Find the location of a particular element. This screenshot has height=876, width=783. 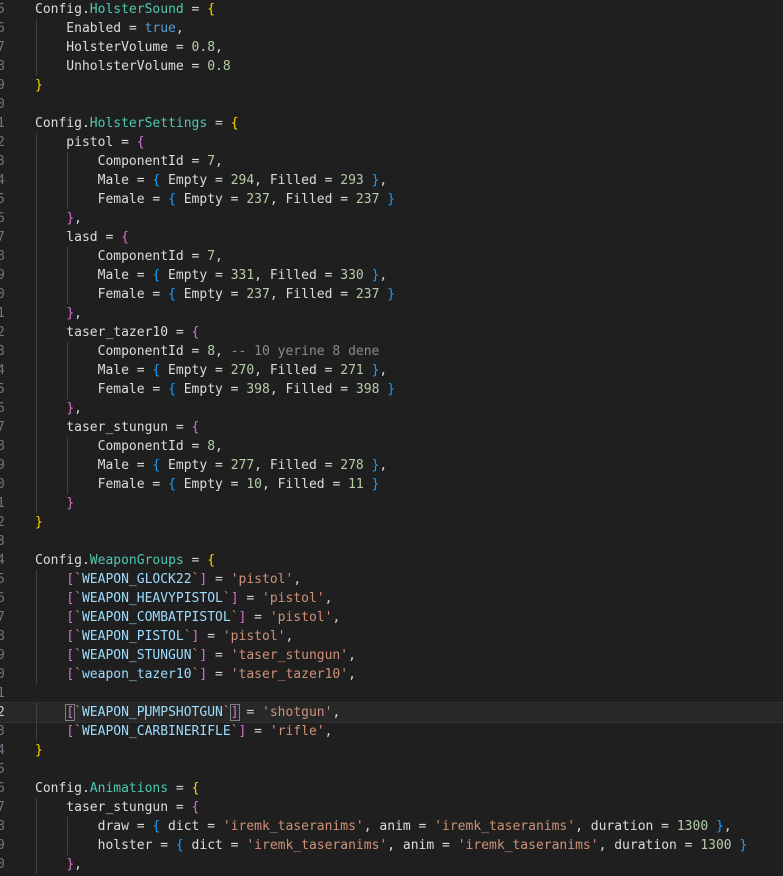

code-line: 9 [`WEAPON_STUNGUN`] = 'taser_stungun', is located at coordinates (391, 655).